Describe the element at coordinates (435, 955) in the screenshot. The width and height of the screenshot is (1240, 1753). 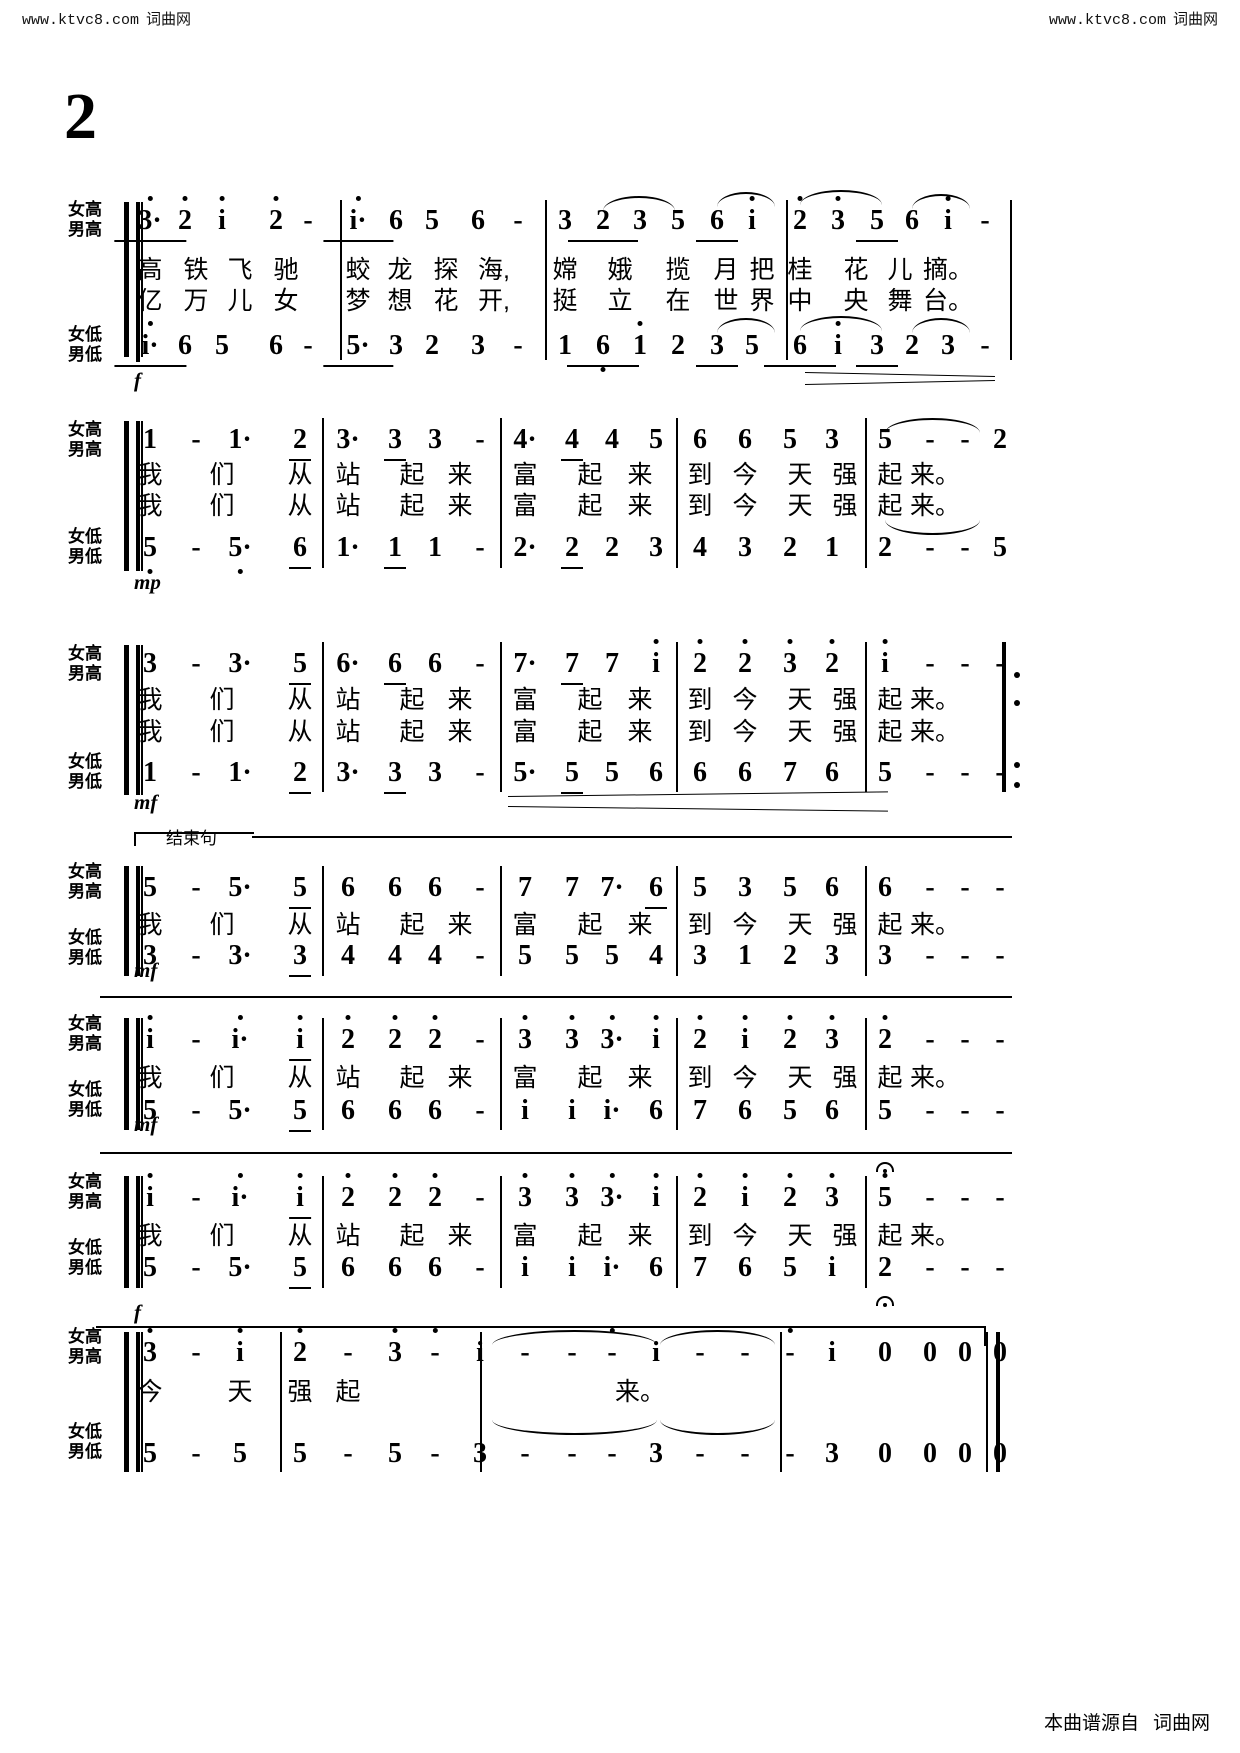
I see `note-lower: 4` at that location.